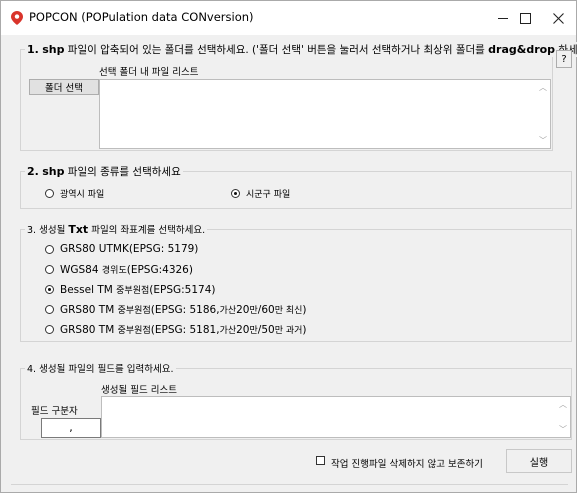 This screenshot has width=577, height=493. What do you see at coordinates (182, 289) in the screenshot?
I see `radio-label-epsg: (EPSG:5174)` at bounding box center [182, 289].